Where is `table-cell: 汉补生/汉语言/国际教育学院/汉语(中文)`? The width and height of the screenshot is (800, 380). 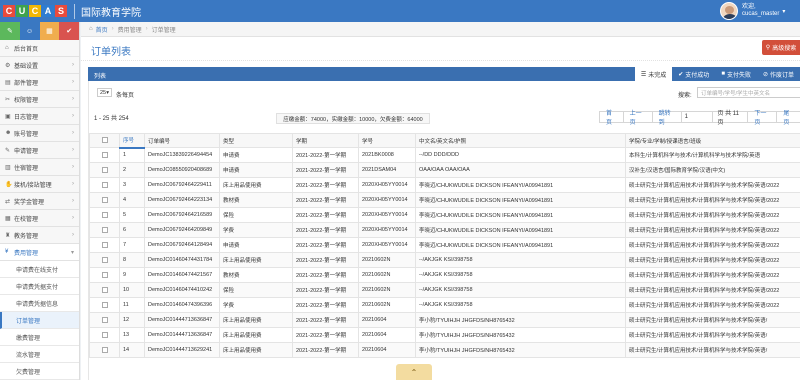 table-cell: 汉补生/汉语言/国际教育学院/汉语(中文) is located at coordinates (712, 170).